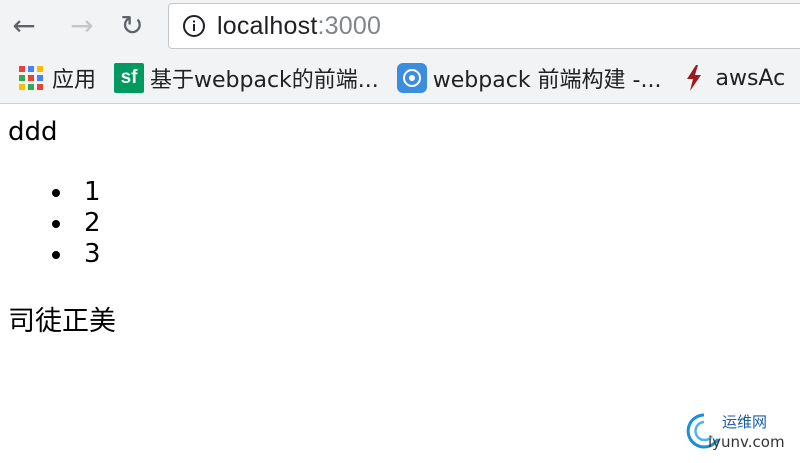 The image size is (800, 463). Describe the element at coordinates (739, 432) in the screenshot. I see `watermark: 运维网 iyunv.com` at that location.